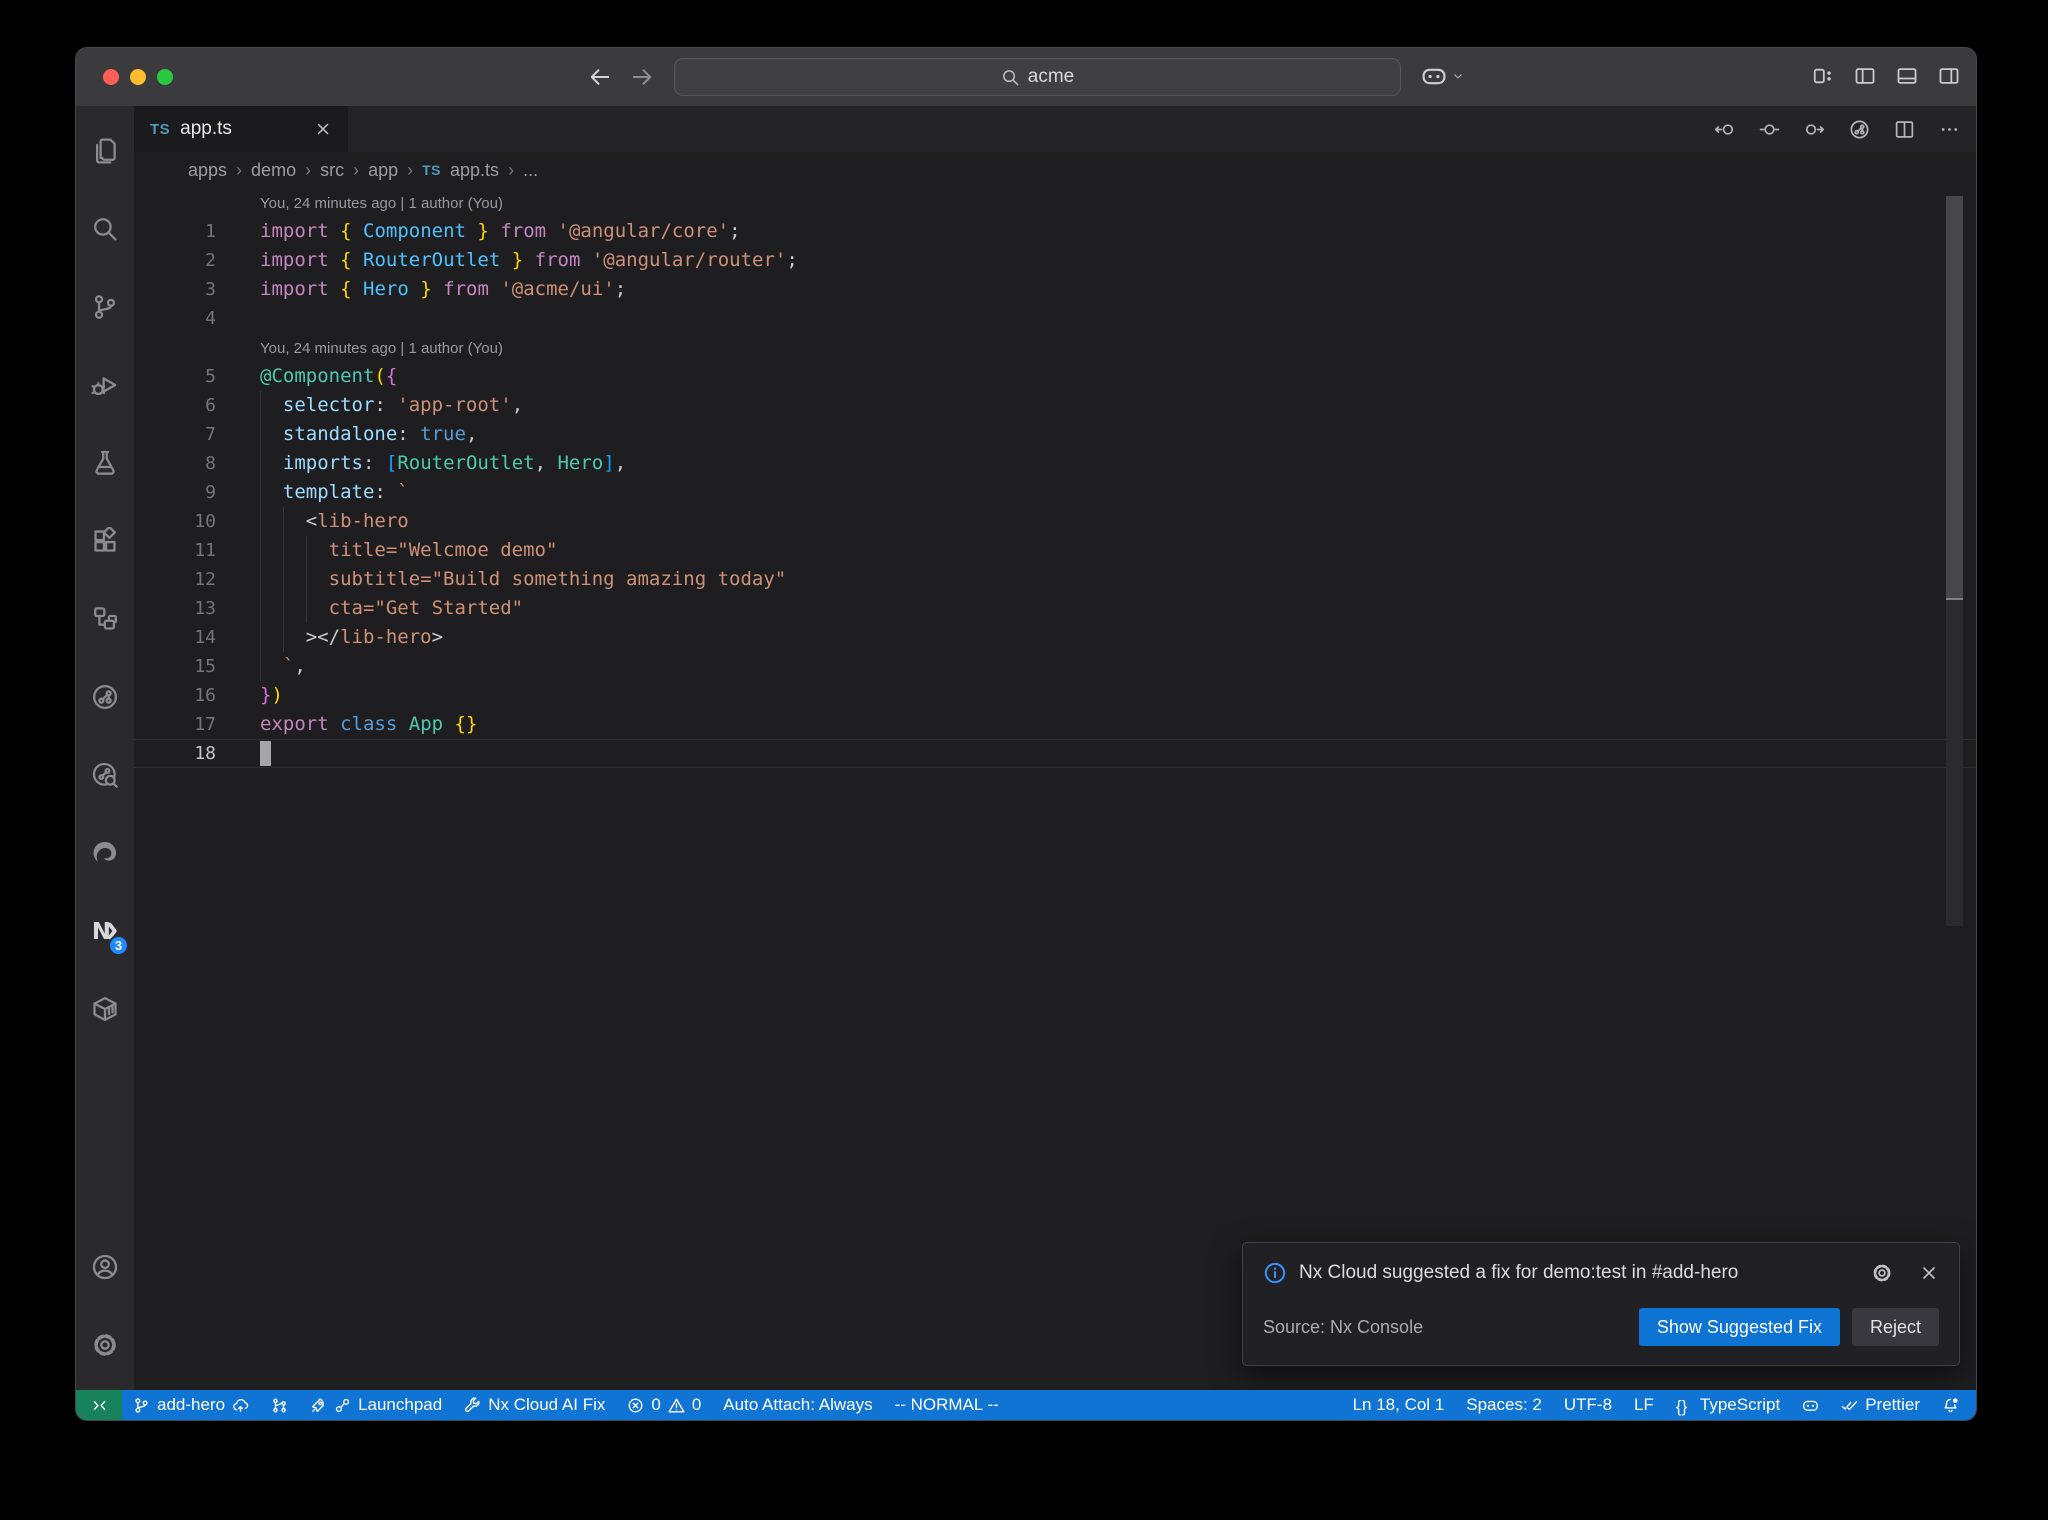  Describe the element at coordinates (1275, 1273) in the screenshot. I see `info-icon` at that location.